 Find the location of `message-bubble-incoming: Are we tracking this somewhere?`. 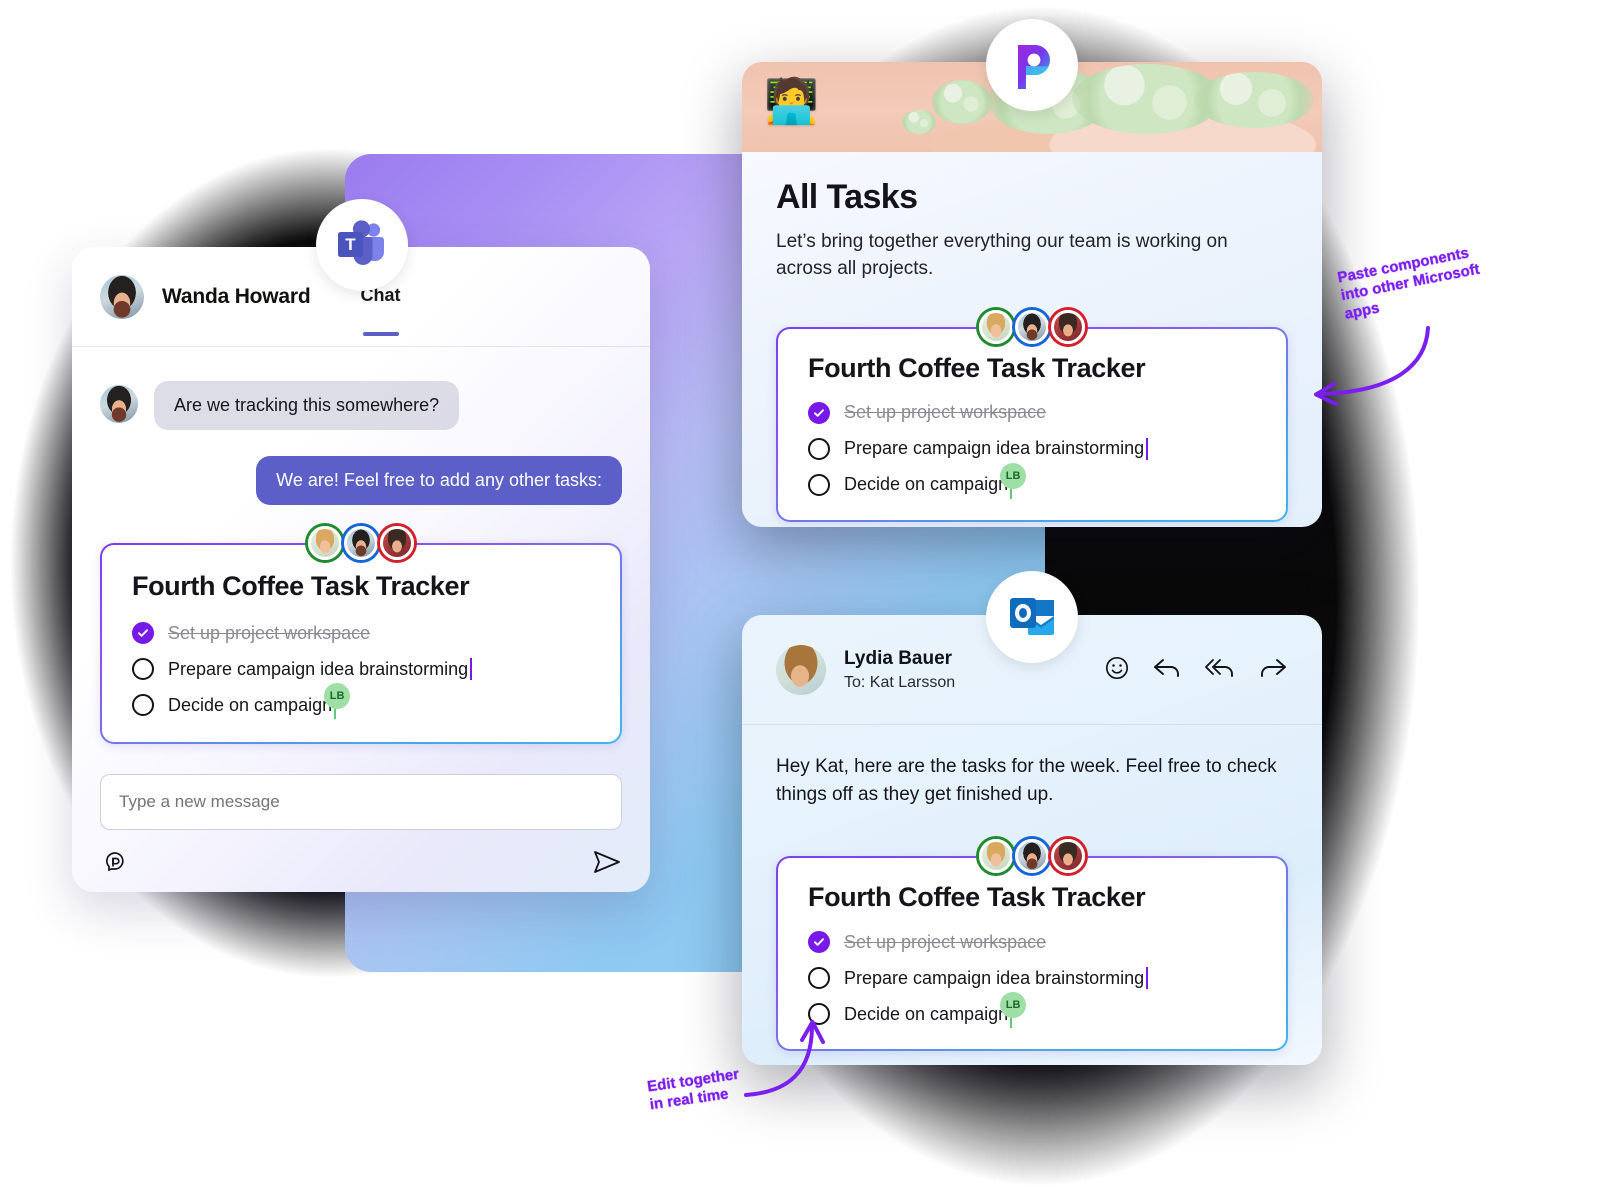

message-bubble-incoming: Are we tracking this somewhere? is located at coordinates (307, 405).